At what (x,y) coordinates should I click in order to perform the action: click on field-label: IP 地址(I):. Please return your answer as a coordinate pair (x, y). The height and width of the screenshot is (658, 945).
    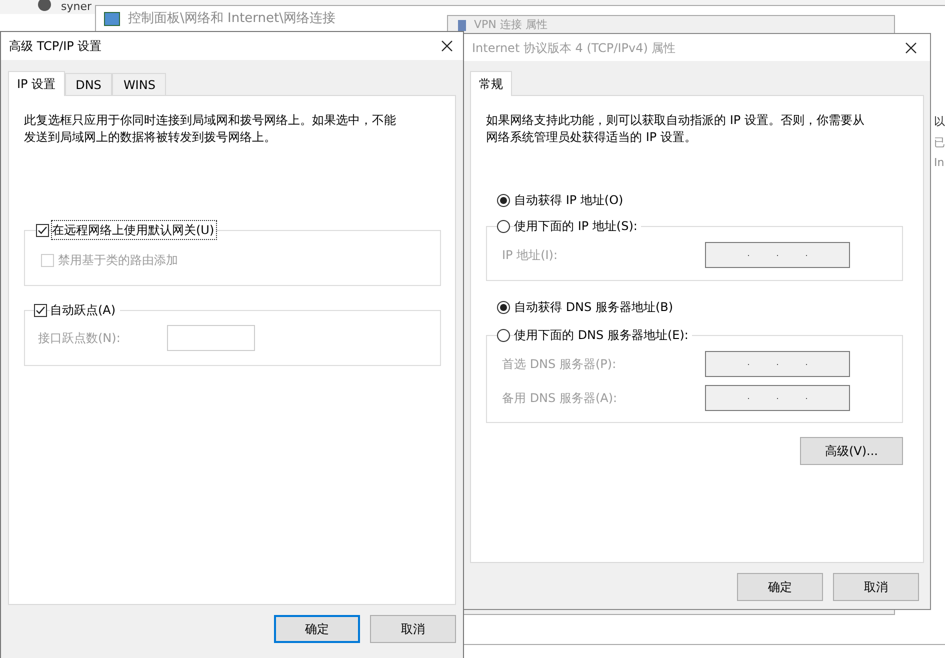
    Looking at the image, I should click on (530, 255).